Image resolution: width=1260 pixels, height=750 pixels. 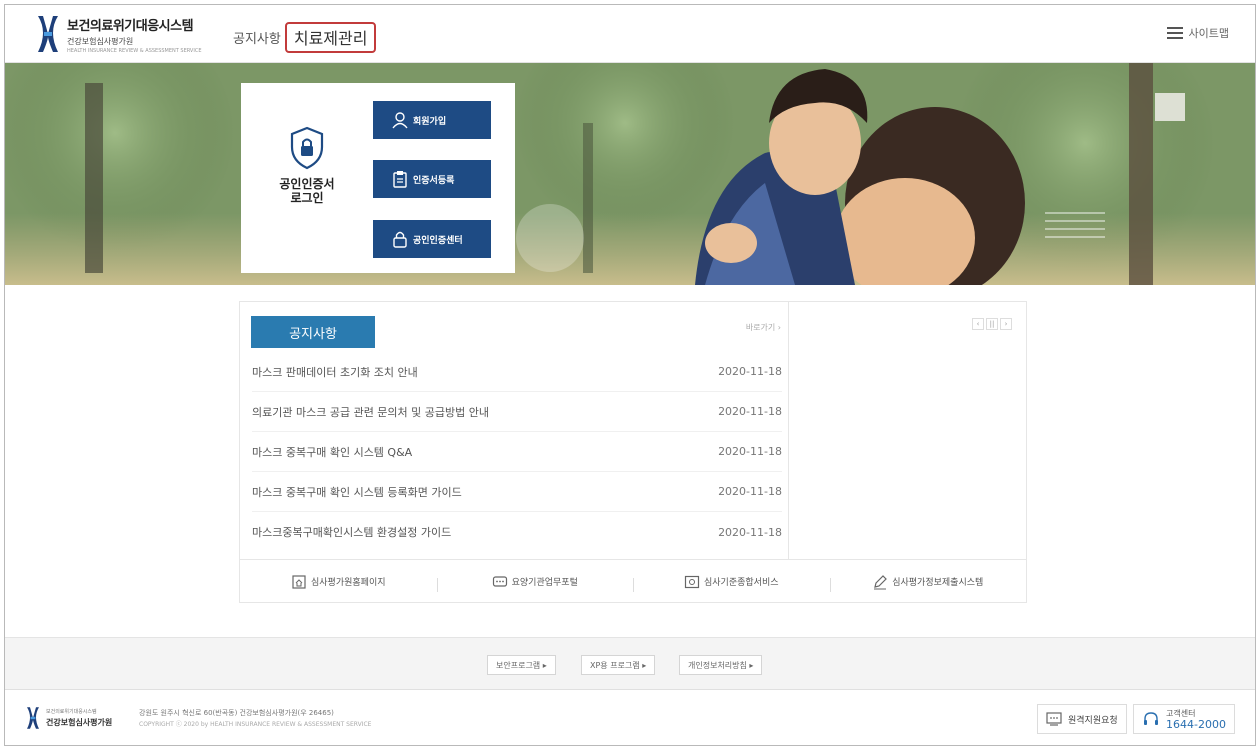 What do you see at coordinates (257, 37) in the screenshot?
I see `nav-notice: 공지사항` at bounding box center [257, 37].